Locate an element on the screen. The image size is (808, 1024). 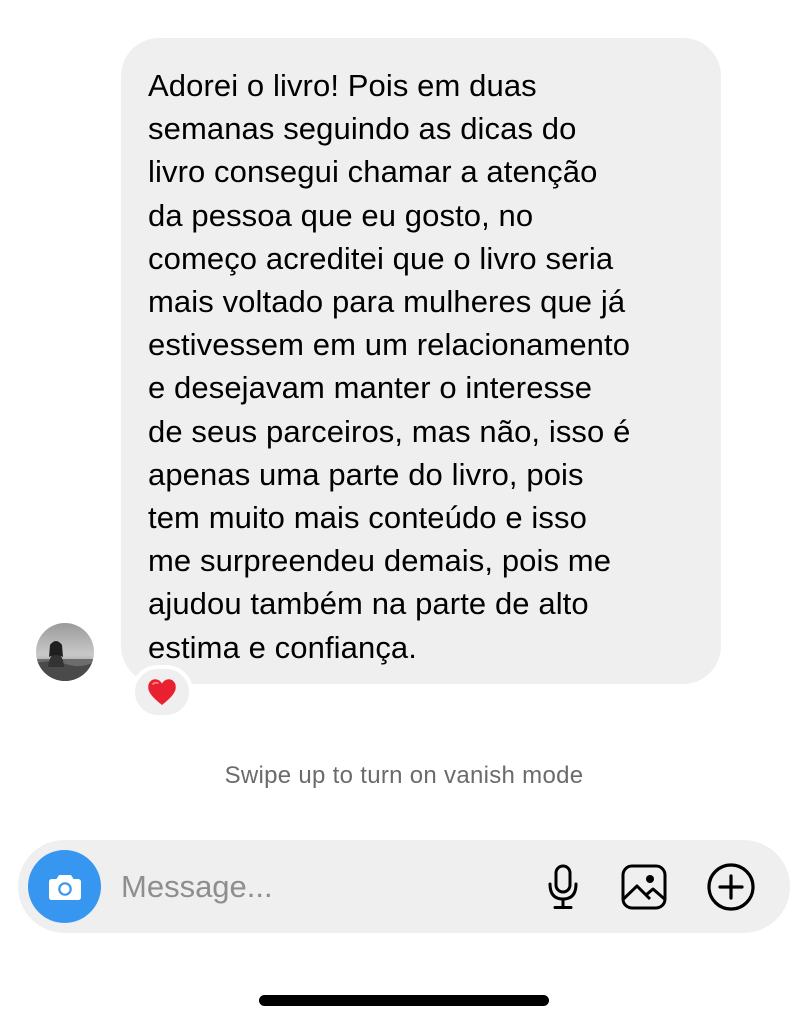
camera-button is located at coordinates (64, 886).